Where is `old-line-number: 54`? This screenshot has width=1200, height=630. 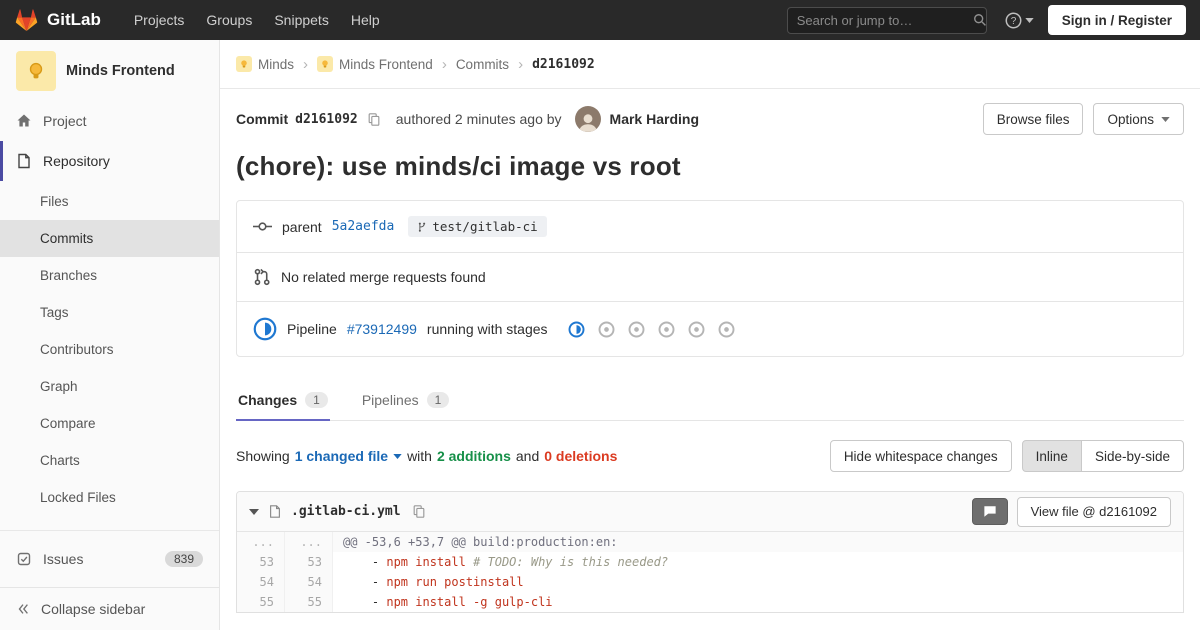 old-line-number: 54 is located at coordinates (261, 582).